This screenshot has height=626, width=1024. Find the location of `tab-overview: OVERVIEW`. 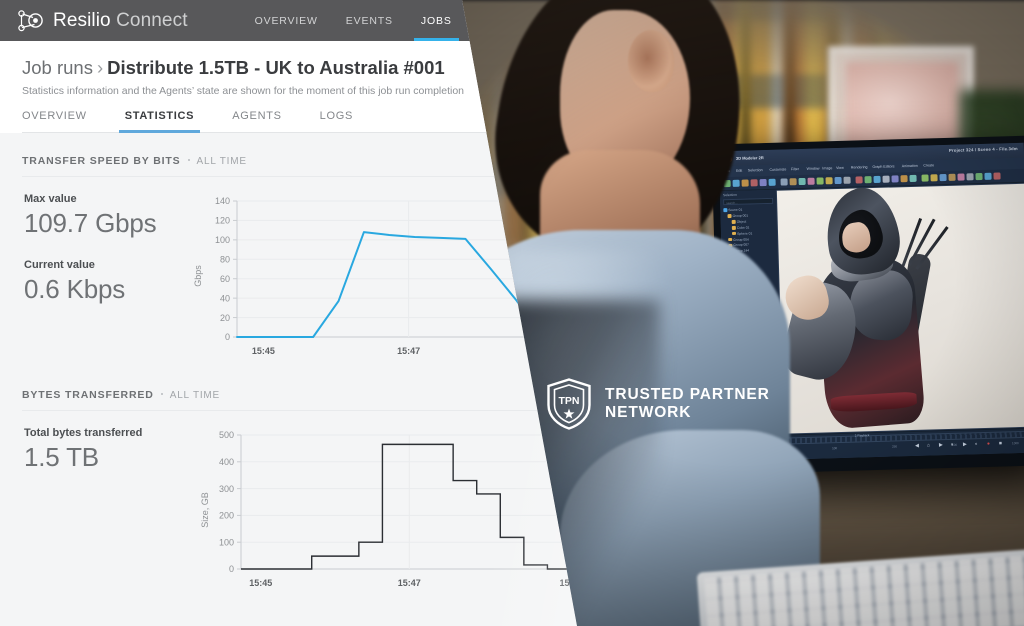

tab-overview: OVERVIEW is located at coordinates (54, 121).